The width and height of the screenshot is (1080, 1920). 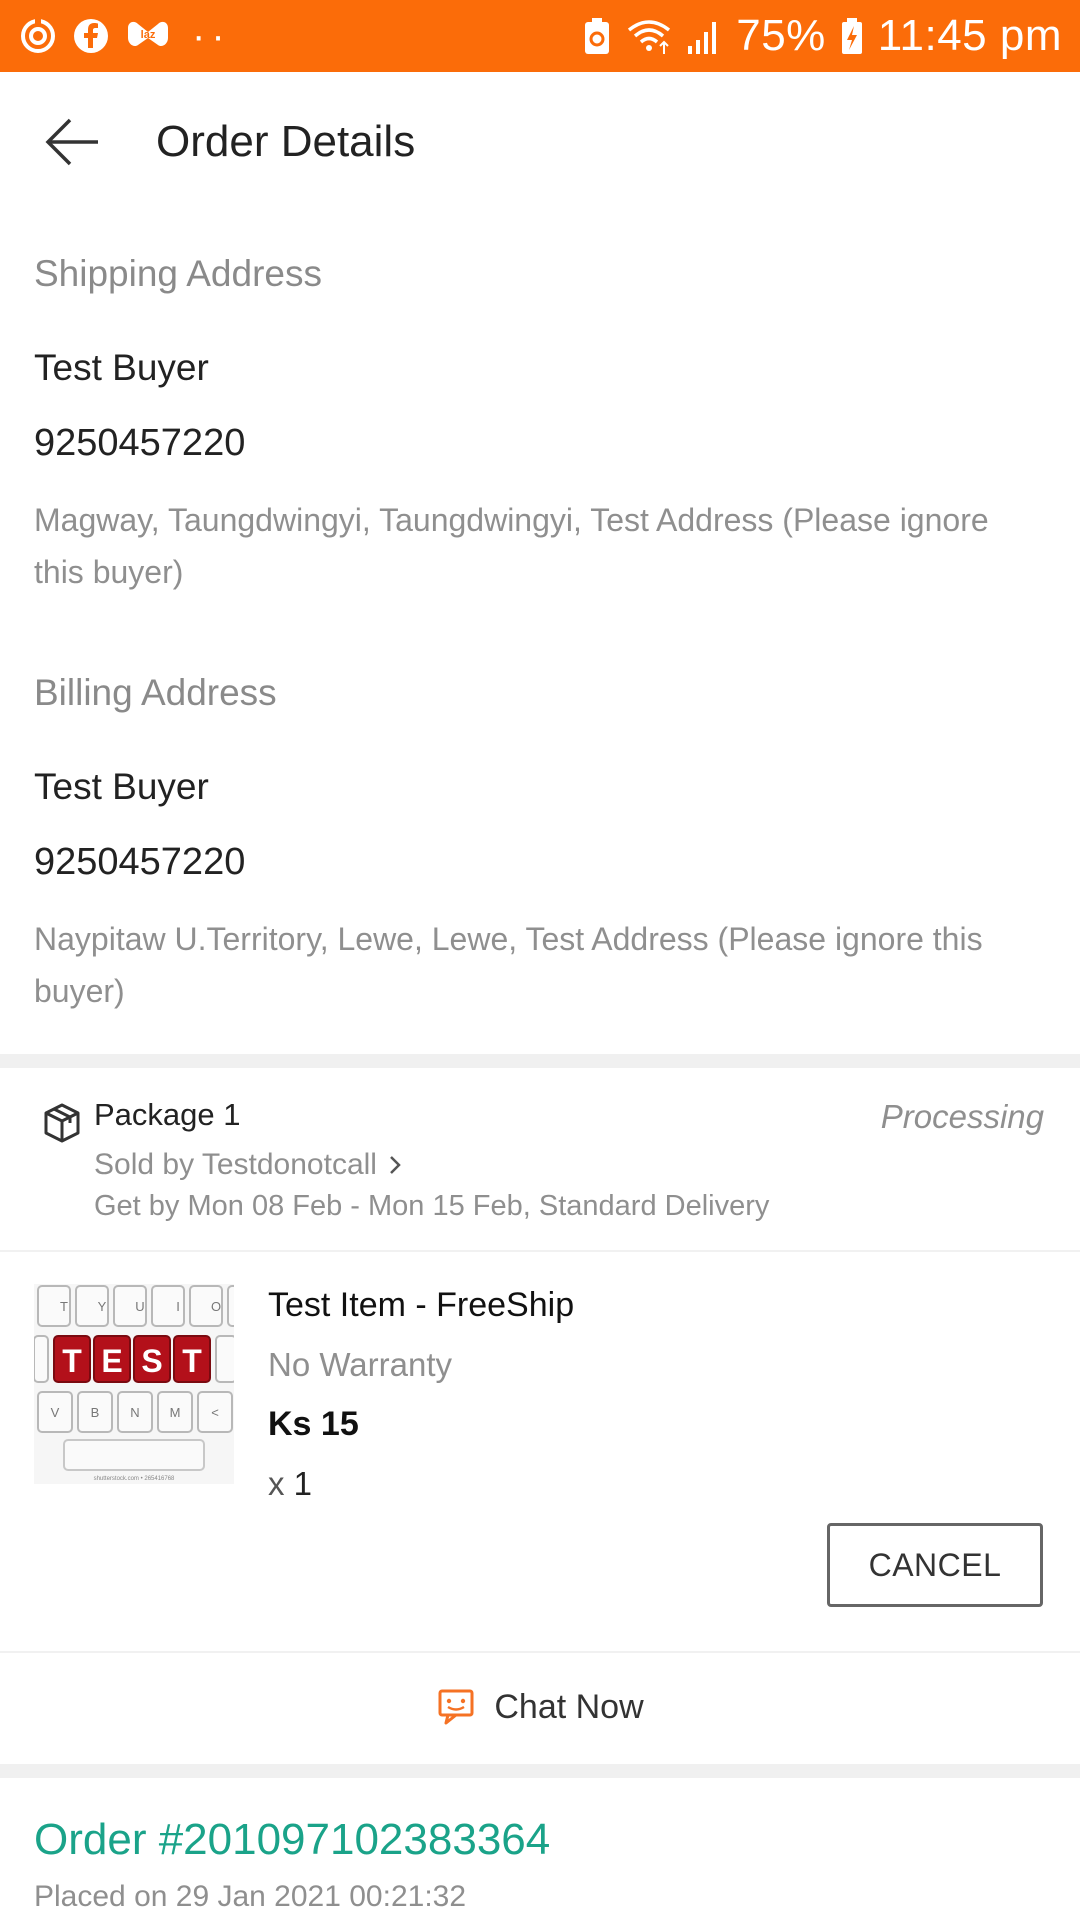 What do you see at coordinates (276, 1483) in the screenshot?
I see `quantity-prefix: x` at bounding box center [276, 1483].